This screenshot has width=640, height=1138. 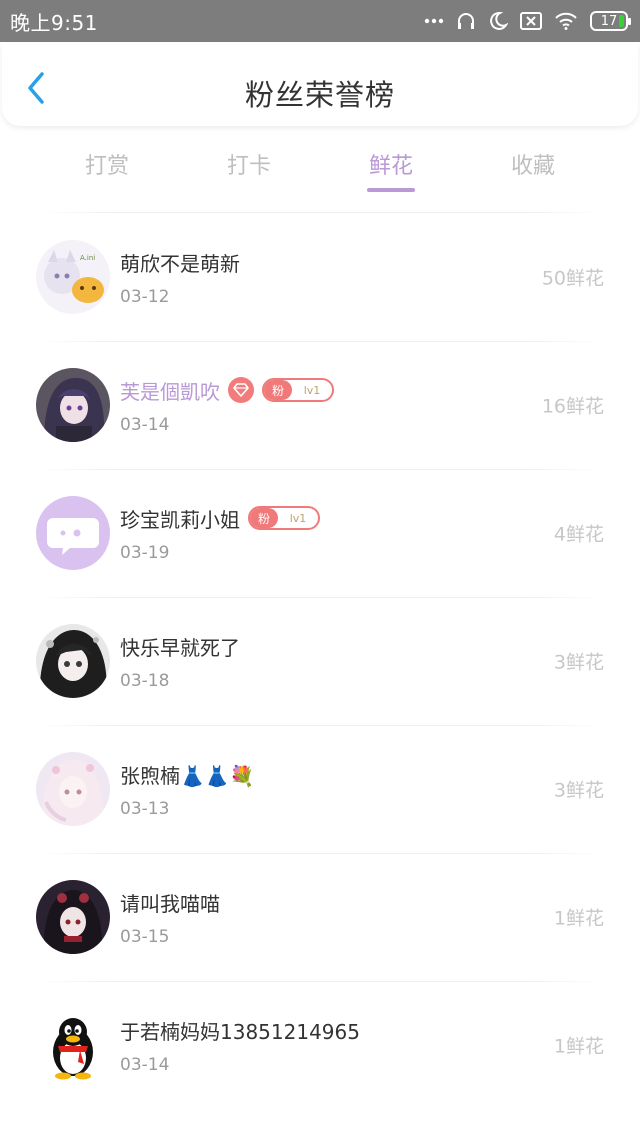 What do you see at coordinates (320, 405) in the screenshot?
I see `list-item: 芙是個凱吹 粉 lv1 03-14 16鲜花` at bounding box center [320, 405].